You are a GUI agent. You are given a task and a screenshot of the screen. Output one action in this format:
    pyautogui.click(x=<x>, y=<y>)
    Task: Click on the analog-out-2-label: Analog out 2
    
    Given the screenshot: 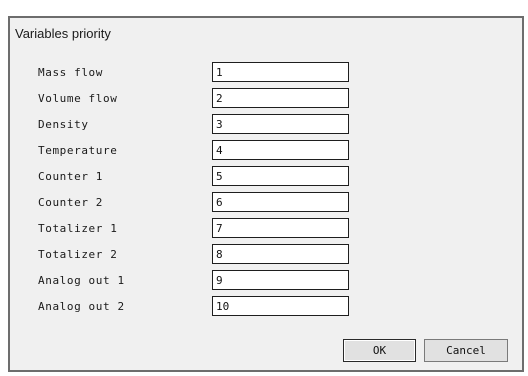 What is the action you would take?
    pyautogui.click(x=81, y=306)
    